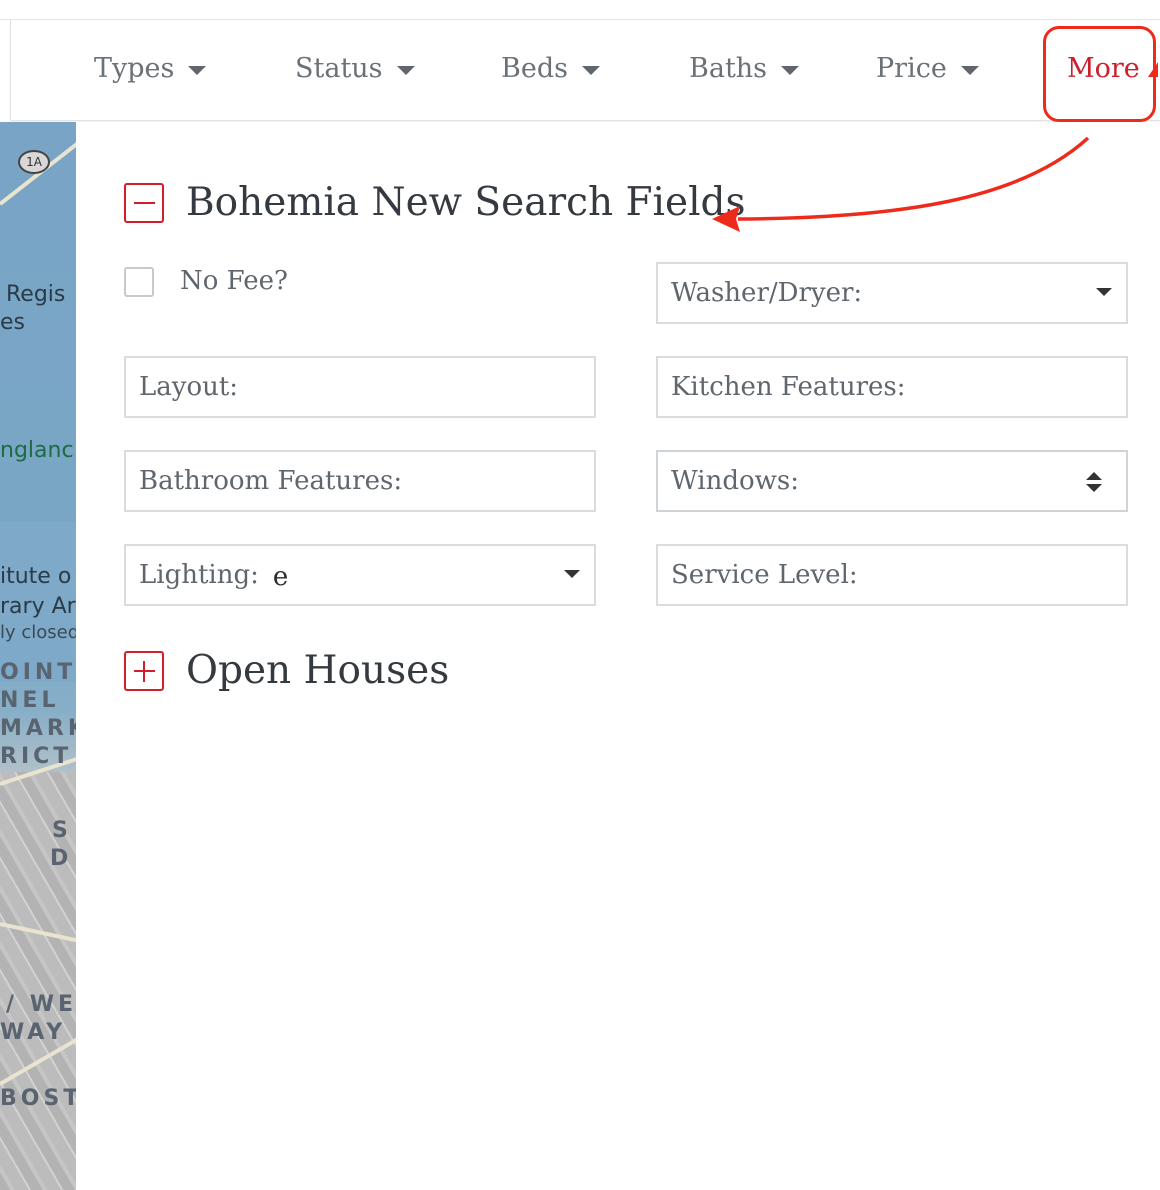 The image size is (1160, 1190). I want to click on field-placeholder: Layout:, so click(189, 387).